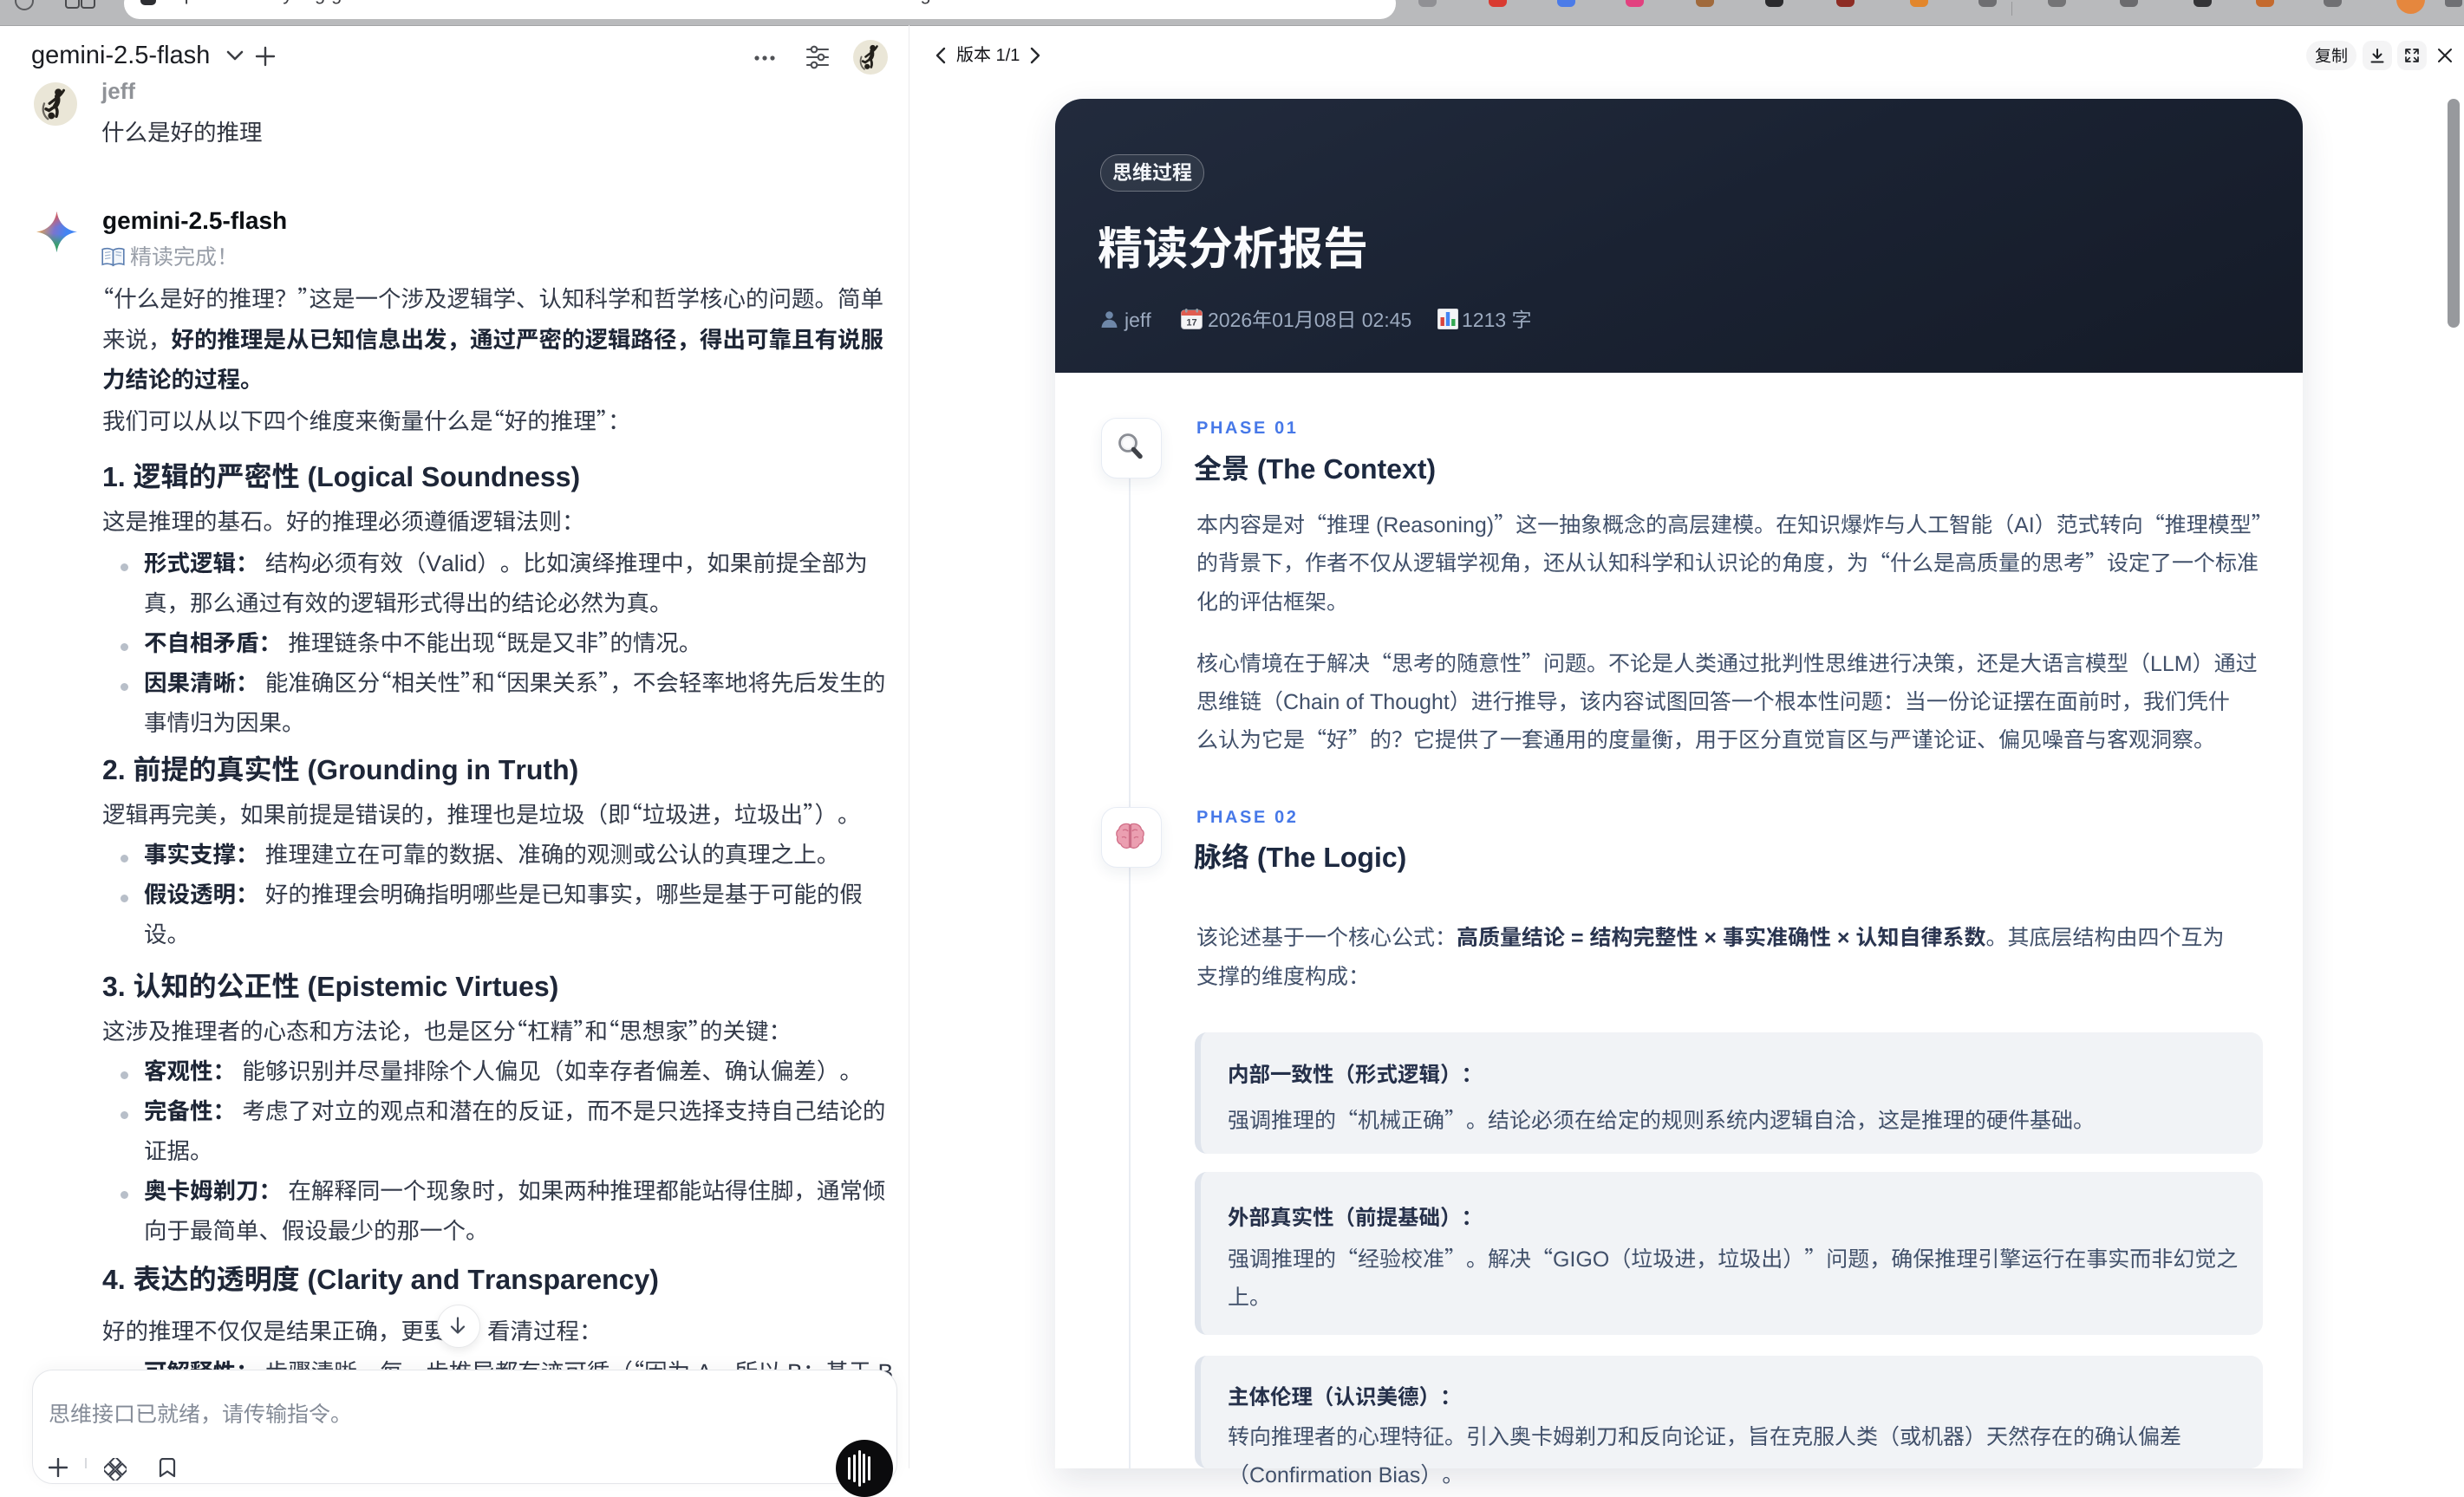 Image resolution: width=2464 pixels, height=1497 pixels. I want to click on svg-text: 17, so click(1191, 323).